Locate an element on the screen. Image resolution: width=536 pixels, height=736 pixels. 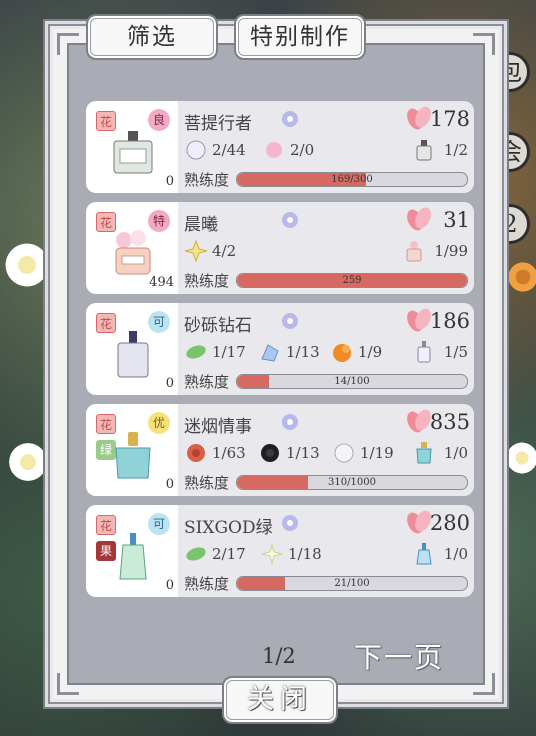
teal-bottle-icon is located at coordinates (424, 453).